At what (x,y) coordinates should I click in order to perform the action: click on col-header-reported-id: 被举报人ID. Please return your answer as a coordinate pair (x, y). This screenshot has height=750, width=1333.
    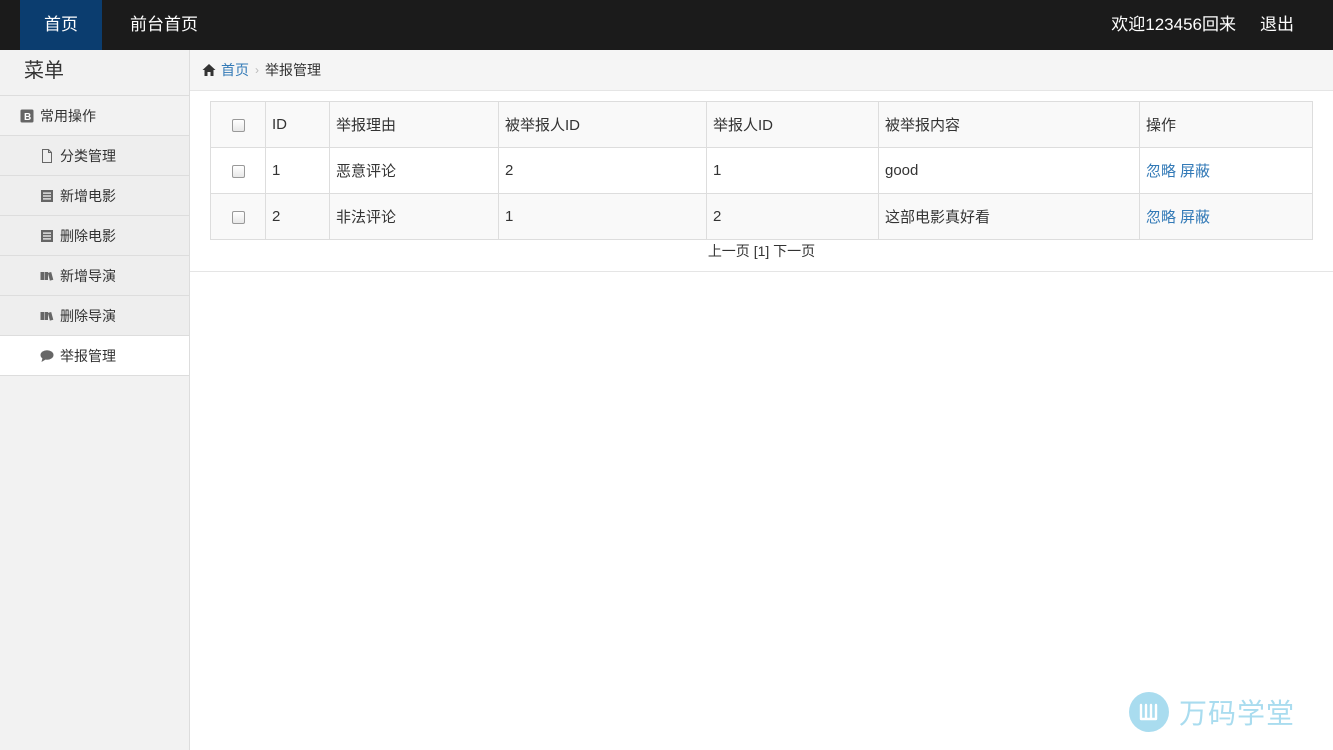
    Looking at the image, I should click on (602, 124).